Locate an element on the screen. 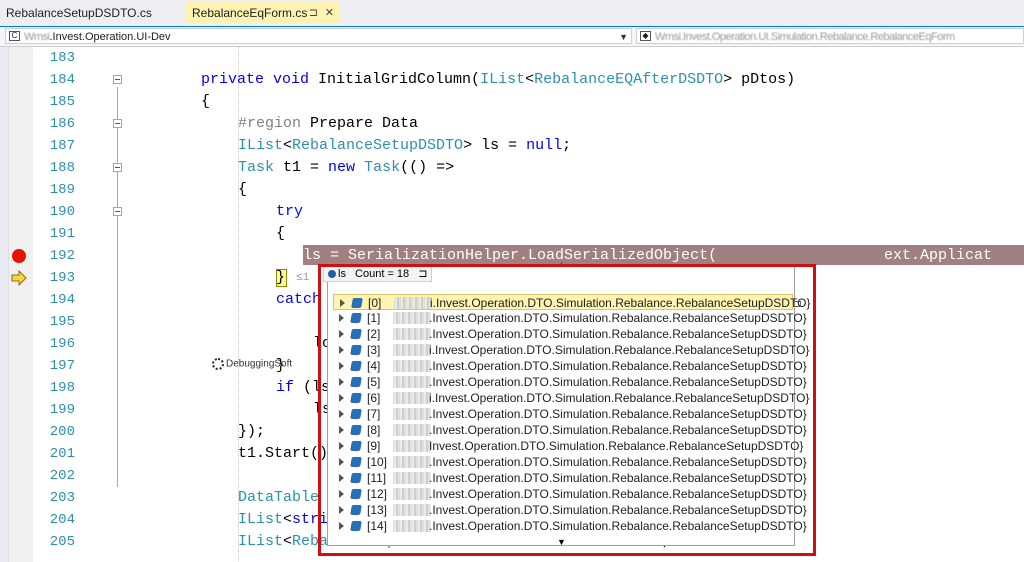 This screenshot has height=562, width=1024. line-number: 188 is located at coordinates (62, 168).